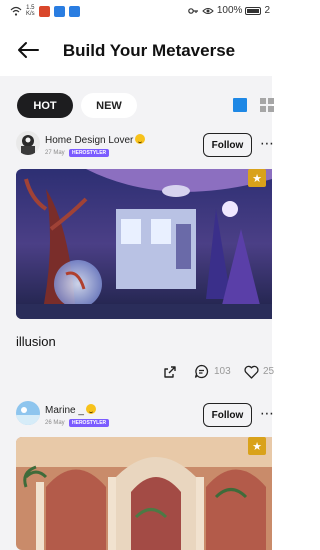 Image resolution: width=320 pixels, height=550 pixels. Describe the element at coordinates (109, 105) in the screenshot. I see `tab-new: NEW` at that location.